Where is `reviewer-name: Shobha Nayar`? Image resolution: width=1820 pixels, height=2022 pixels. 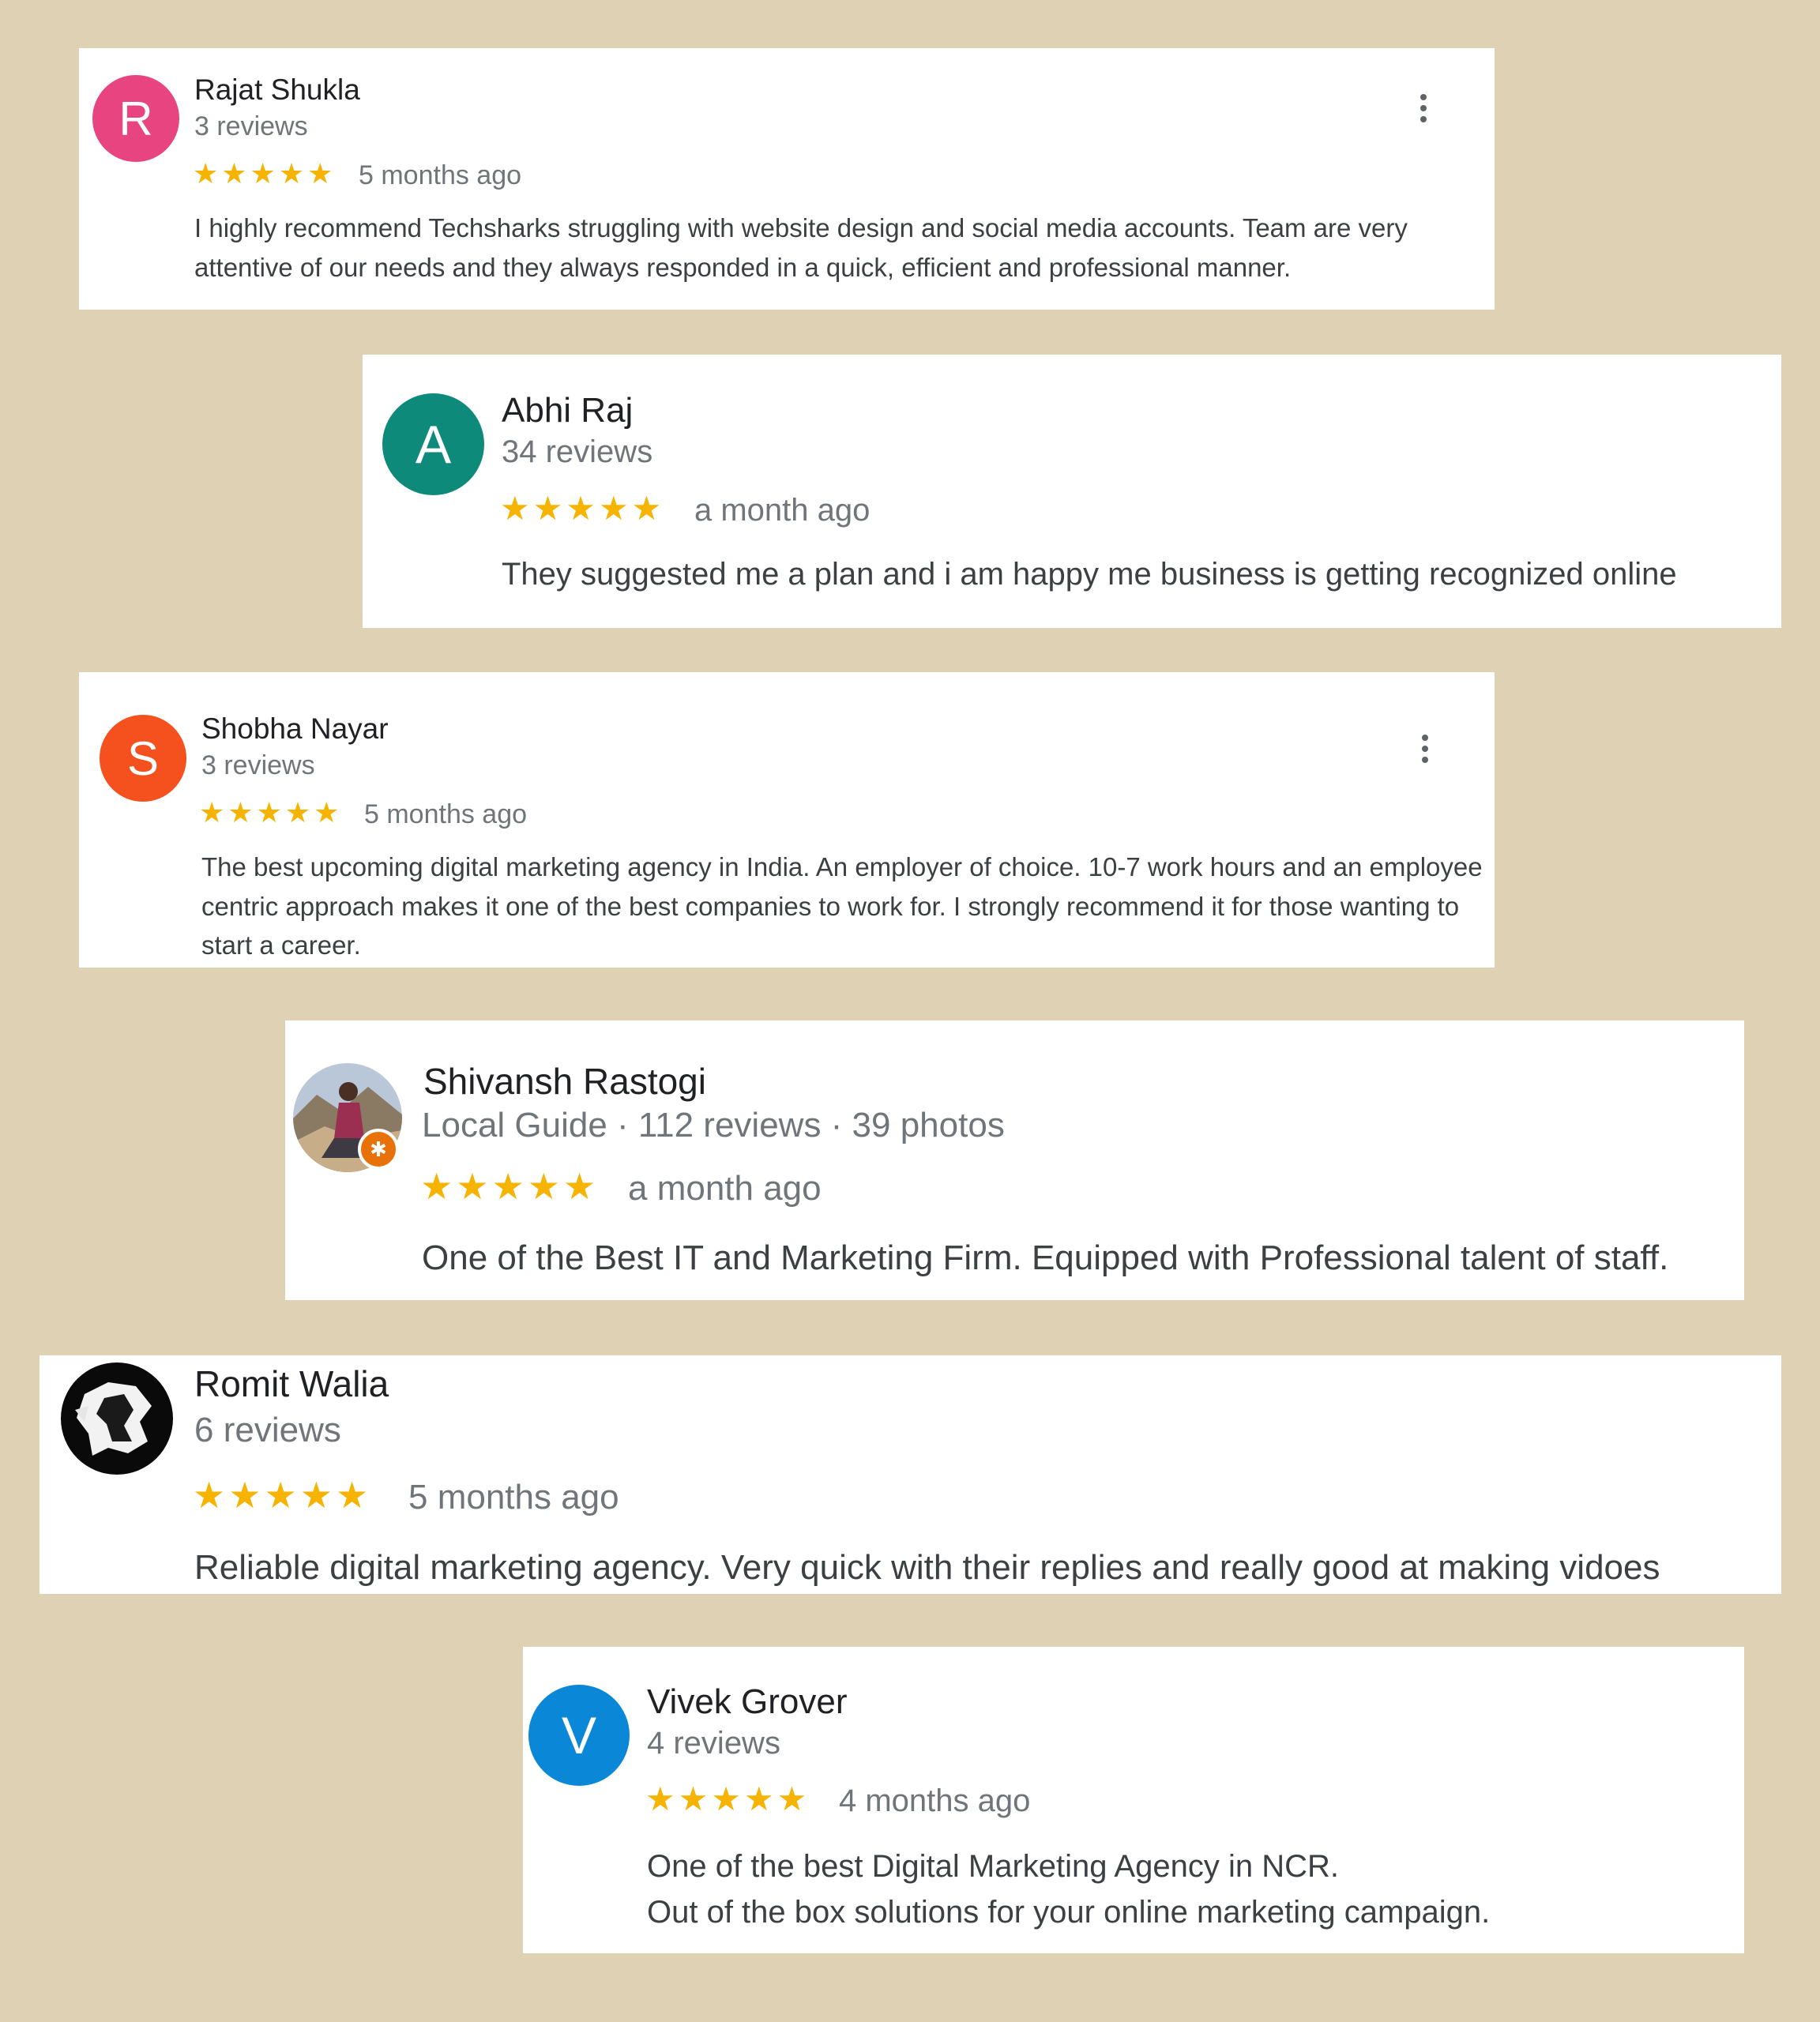 reviewer-name: Shobha Nayar is located at coordinates (295, 729).